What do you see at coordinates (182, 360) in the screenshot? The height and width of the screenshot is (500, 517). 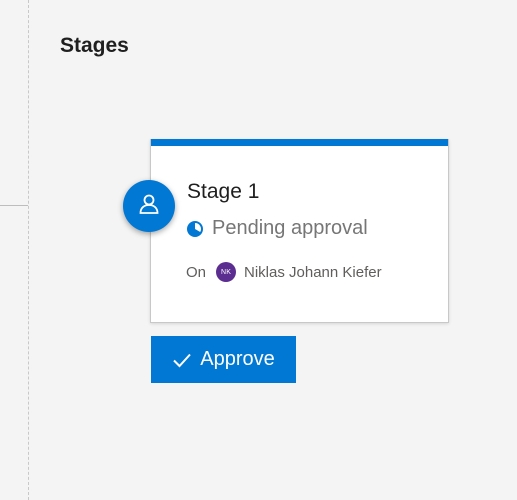 I see `checkmark-icon` at bounding box center [182, 360].